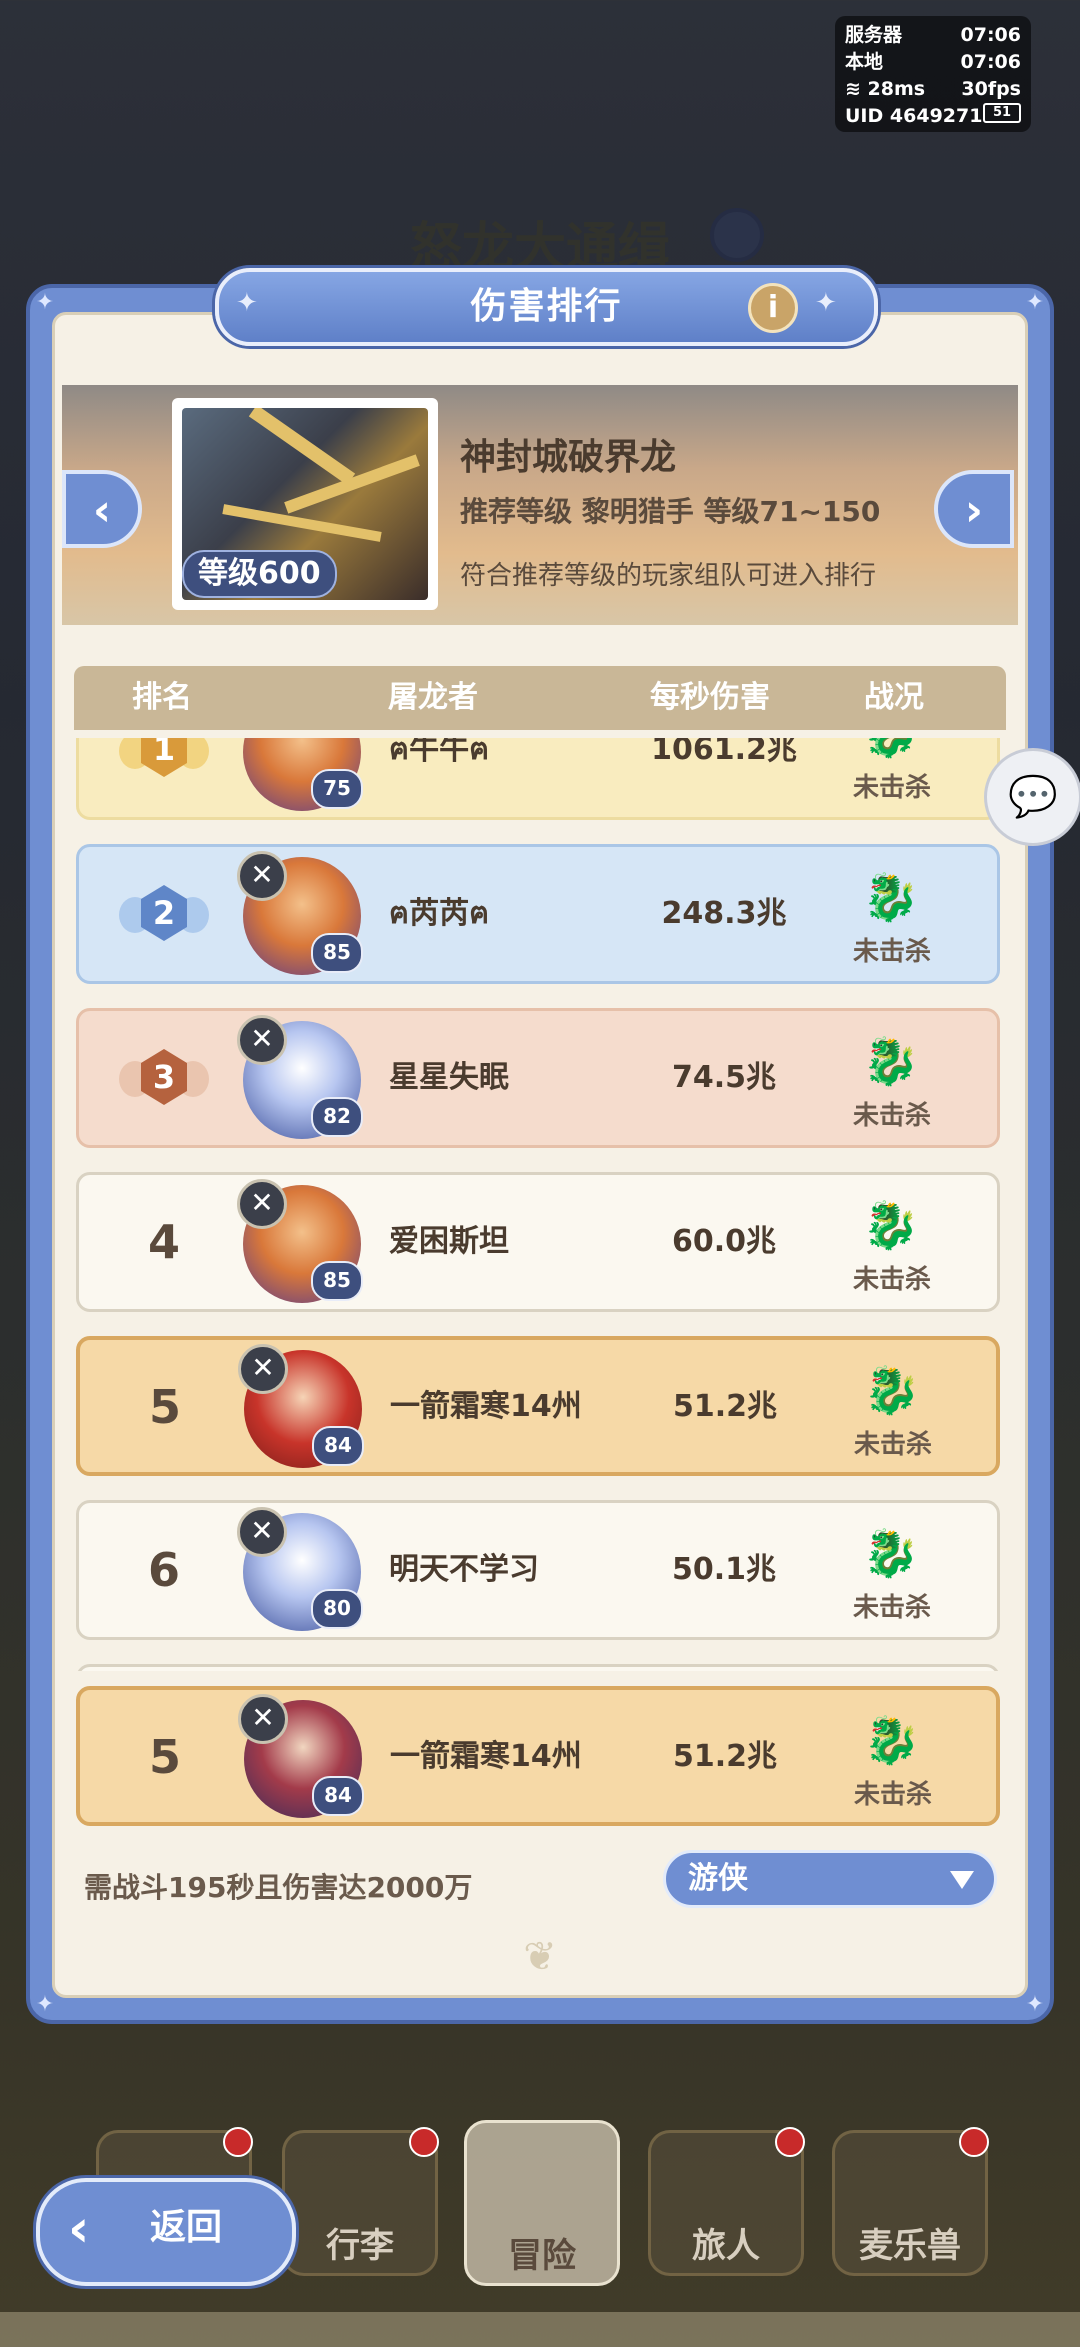  I want to click on rank-number: 6, so click(163, 1570).